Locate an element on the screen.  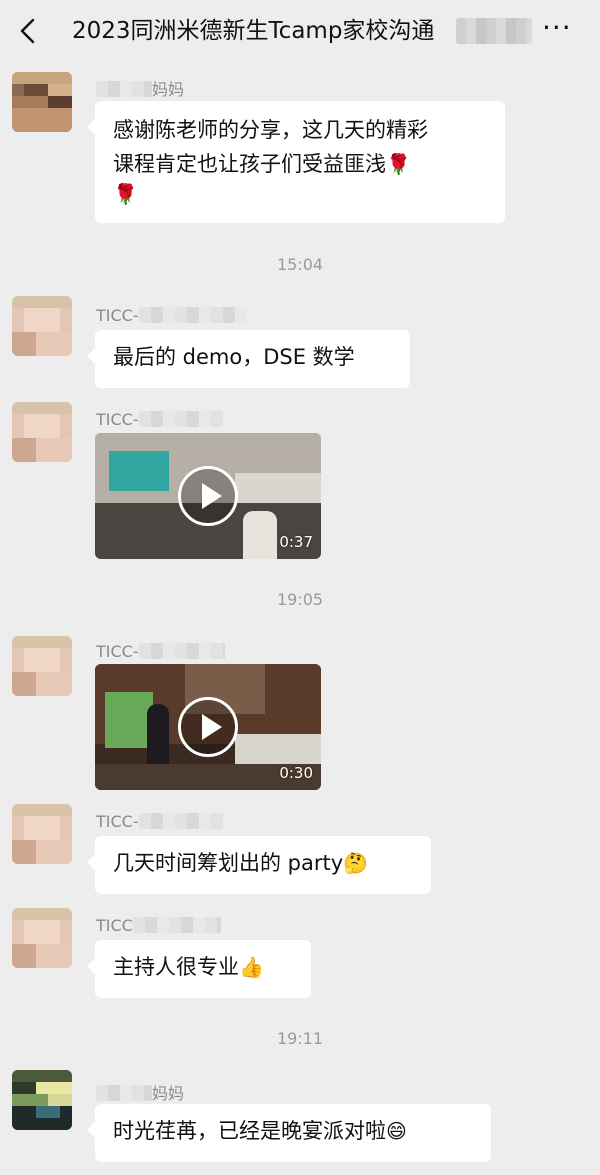
more-options-icon: ··· is located at coordinates (559, 29).